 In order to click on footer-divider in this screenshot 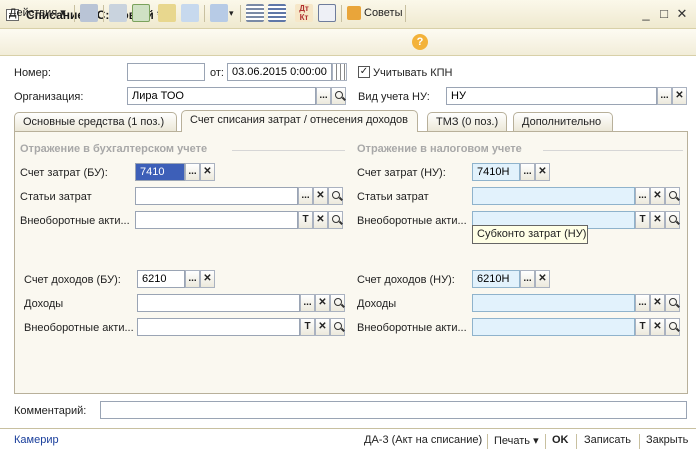, I will do `click(348, 428)`.